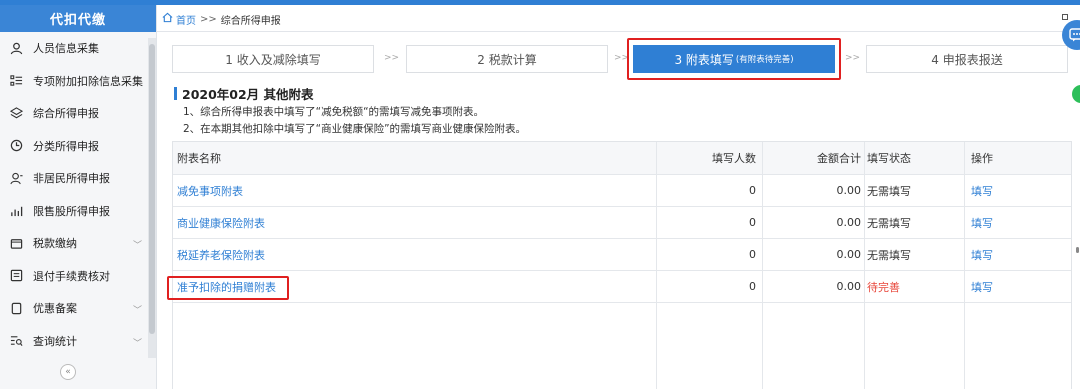 The image size is (1080, 389). What do you see at coordinates (415, 158) in the screenshot?
I see `header-name: 附表名称` at bounding box center [415, 158].